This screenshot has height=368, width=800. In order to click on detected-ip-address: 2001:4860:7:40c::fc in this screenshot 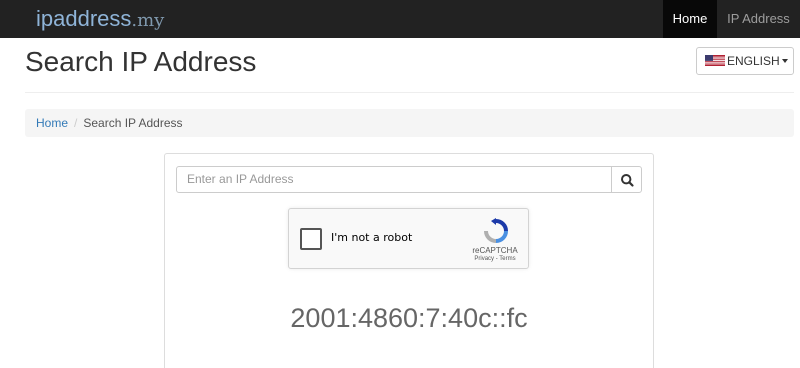, I will do `click(409, 318)`.